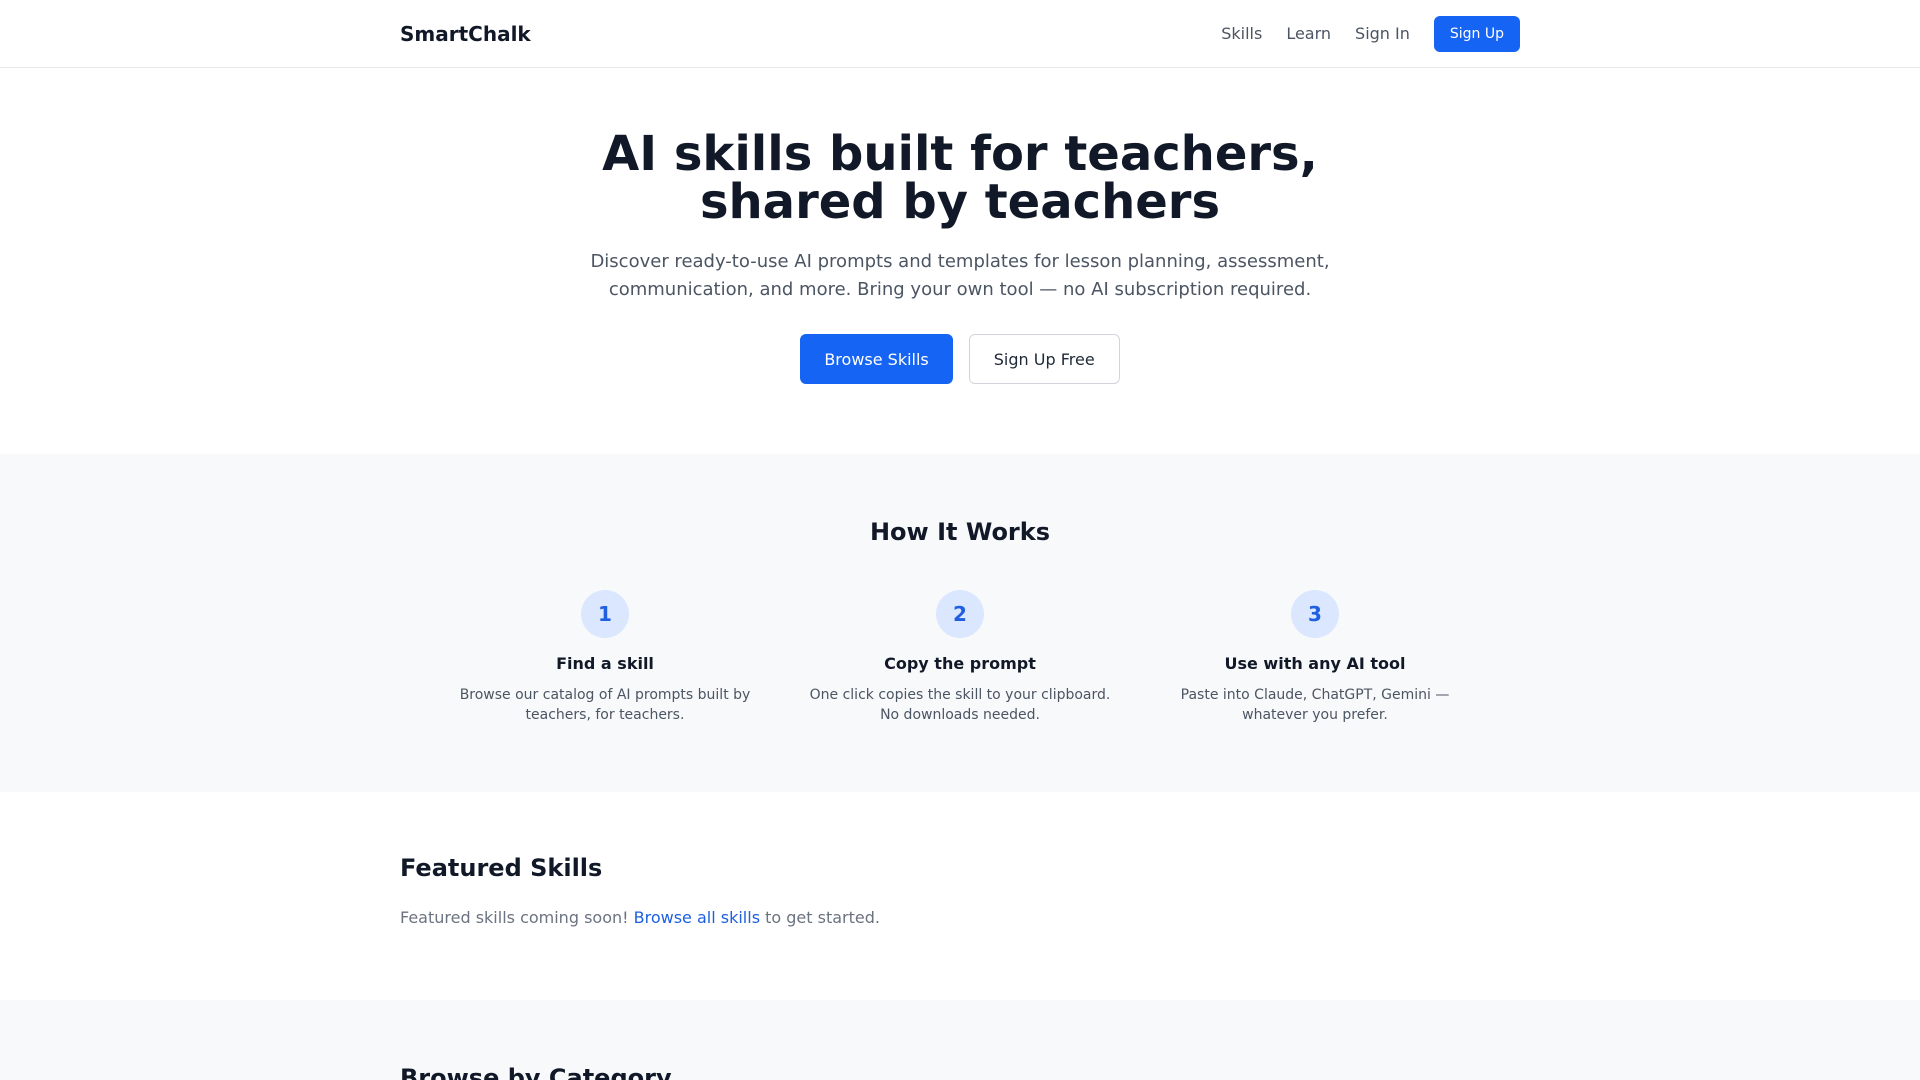 The height and width of the screenshot is (1080, 1920). What do you see at coordinates (1241, 33) in the screenshot?
I see `nav-link-skills: Skills` at bounding box center [1241, 33].